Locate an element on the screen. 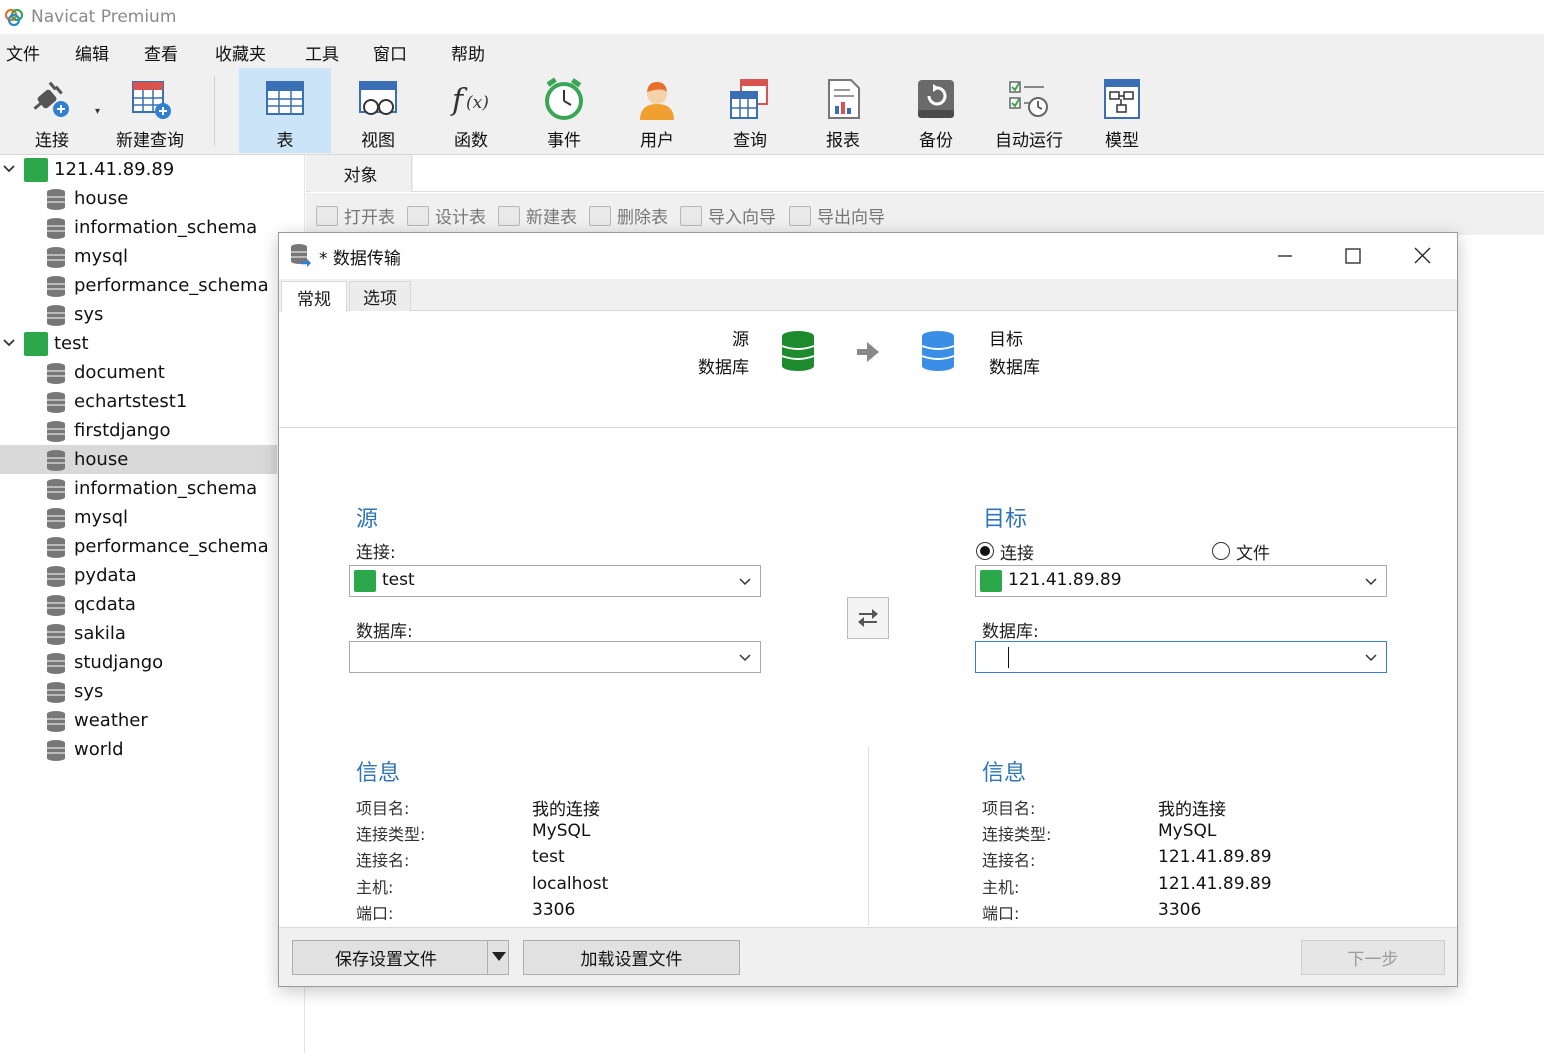  save-profile-dropdown is located at coordinates (498, 957).